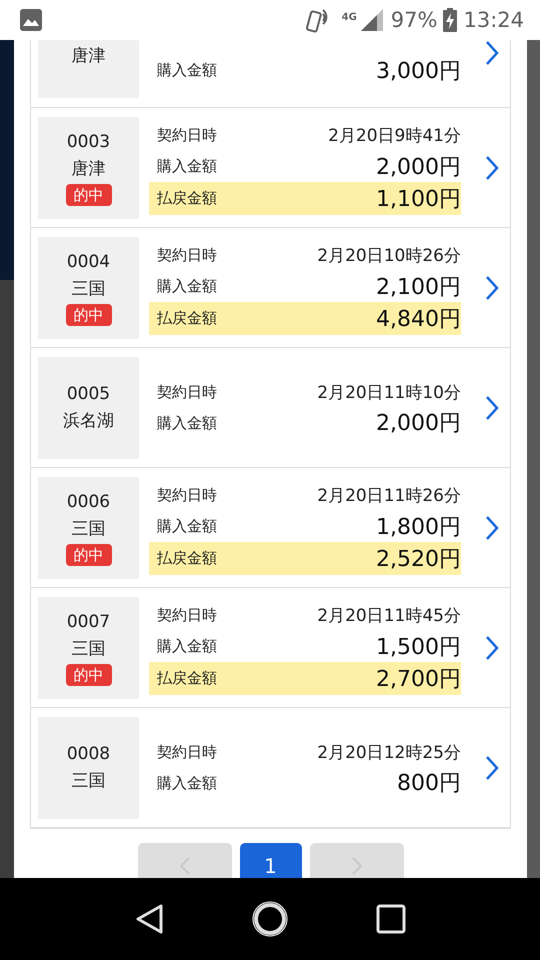  Describe the element at coordinates (88, 394) in the screenshot. I see `bet-number: 0005` at that location.